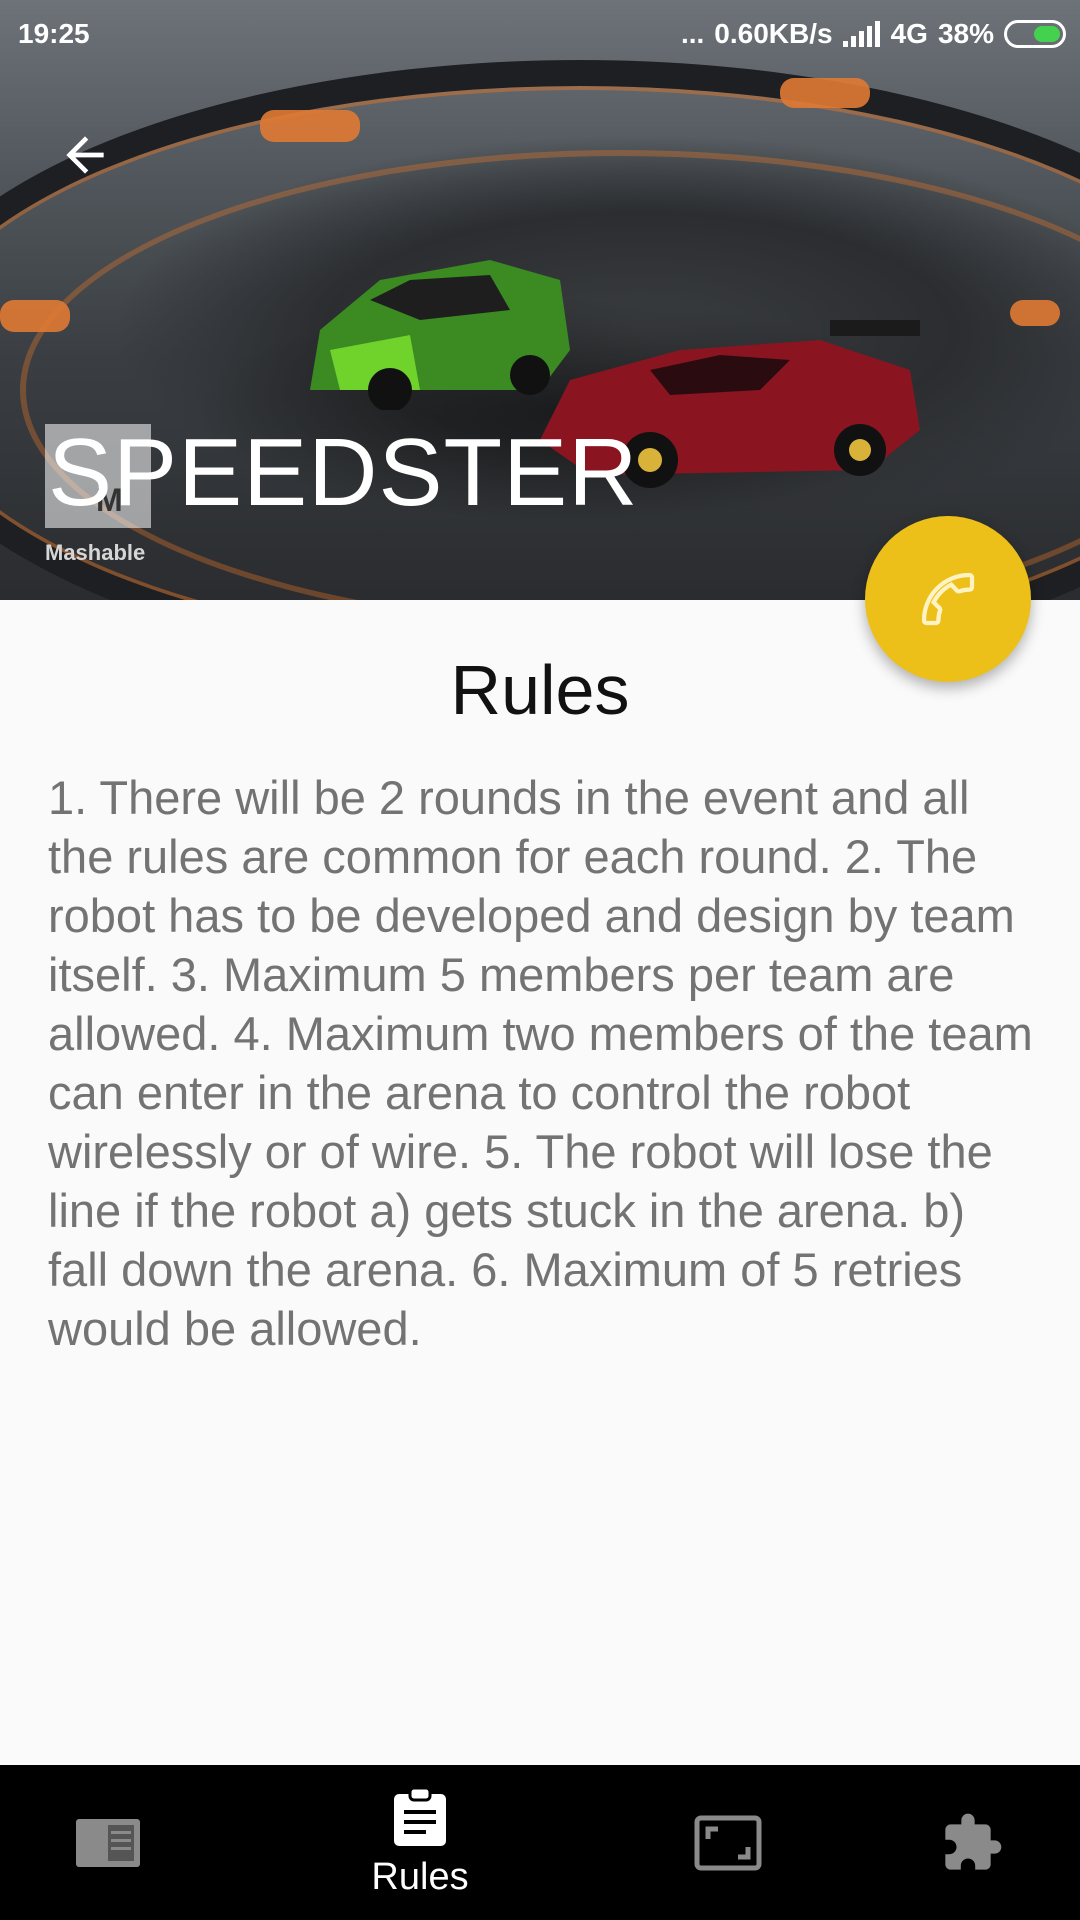 This screenshot has width=1080, height=1920. I want to click on event-title: SPEEDSTER, so click(343, 472).